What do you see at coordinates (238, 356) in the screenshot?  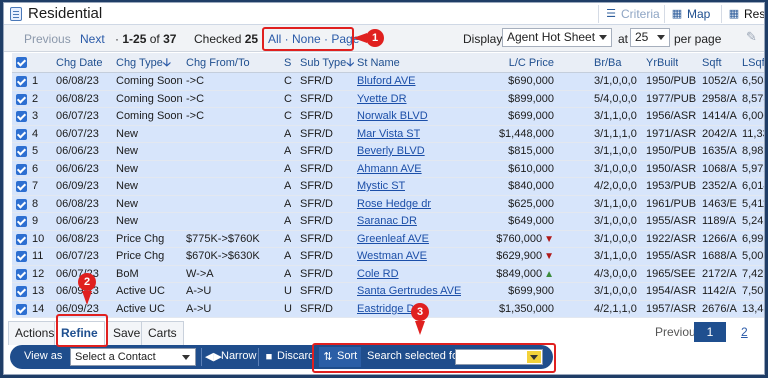 I see `narrow-button: Narrow` at bounding box center [238, 356].